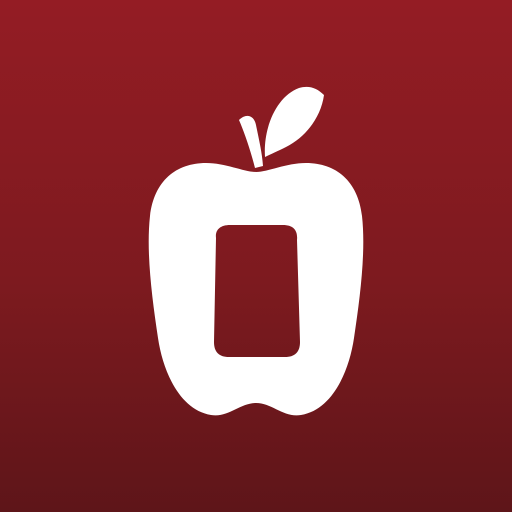  I want to click on apple-leaf, so click(294, 121).